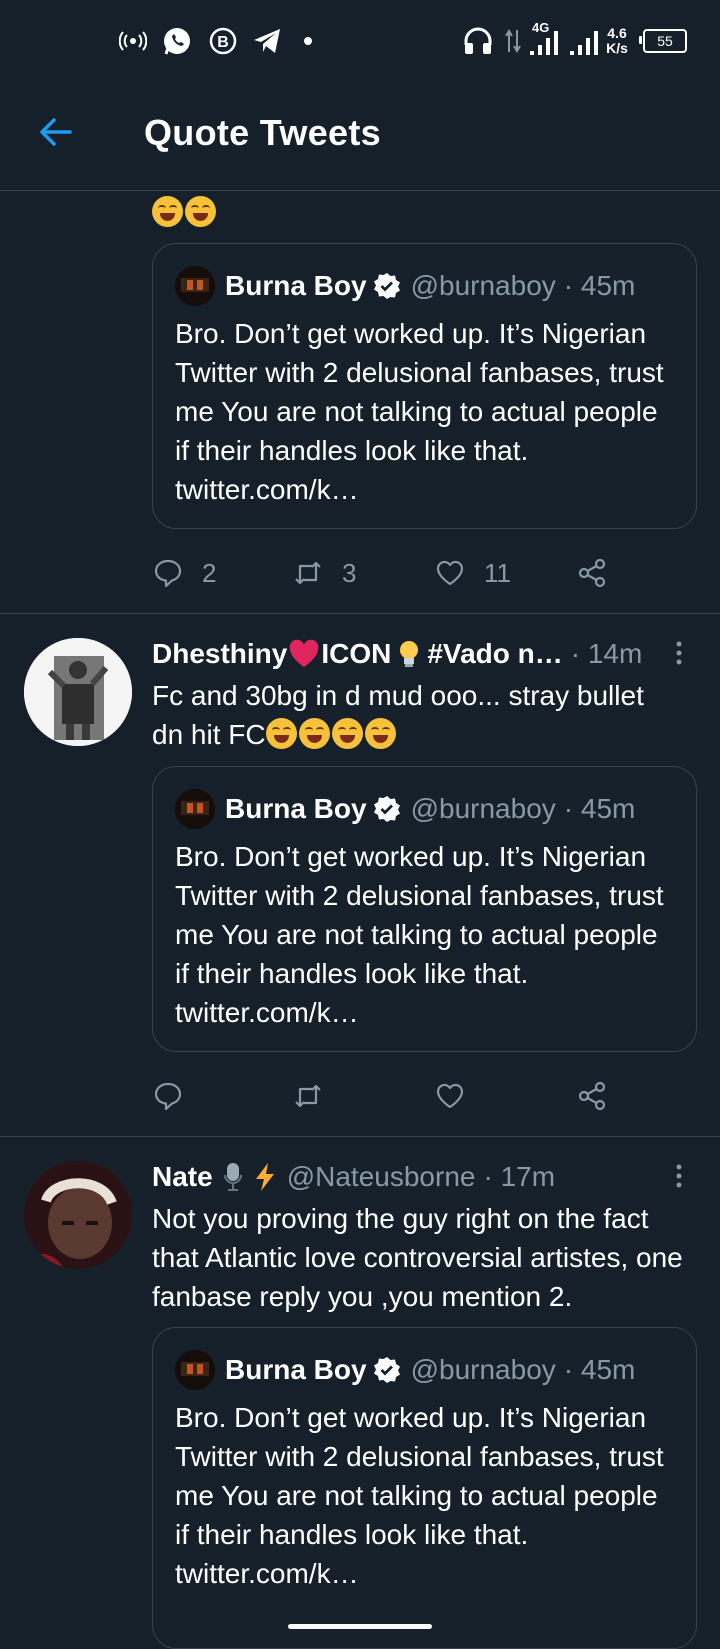 This screenshot has height=1649, width=720. I want to click on retweet-count: 3, so click(349, 572).